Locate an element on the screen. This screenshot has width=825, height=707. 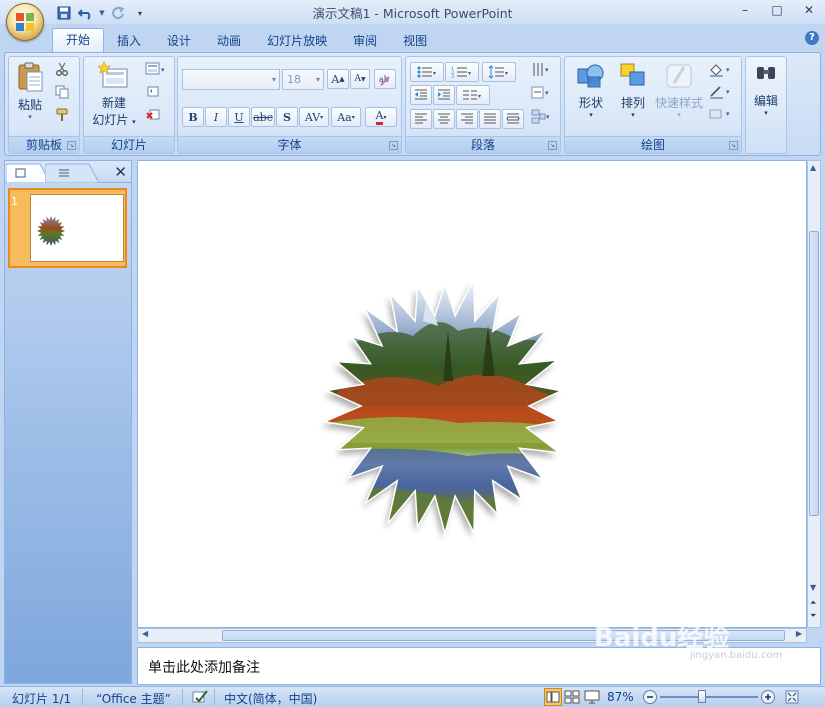
paragraph-group: ▾ 1 2 3 ▾ ▾ ▾ ▾ ▾ ▾ 段落 ↘ is located at coordinates (483, 105).